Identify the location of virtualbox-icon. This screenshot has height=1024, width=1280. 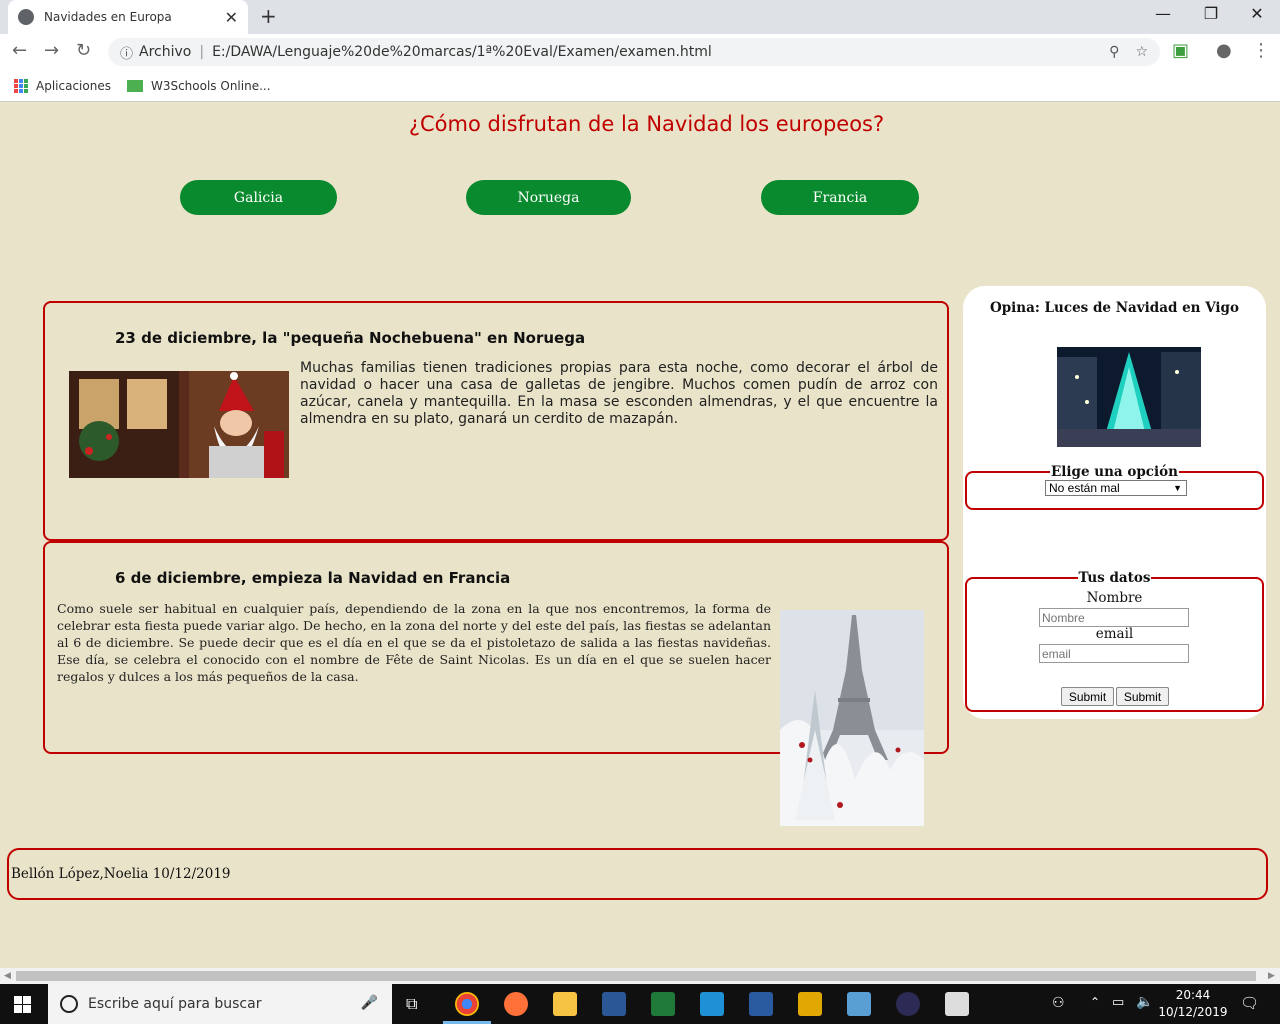
(712, 1004).